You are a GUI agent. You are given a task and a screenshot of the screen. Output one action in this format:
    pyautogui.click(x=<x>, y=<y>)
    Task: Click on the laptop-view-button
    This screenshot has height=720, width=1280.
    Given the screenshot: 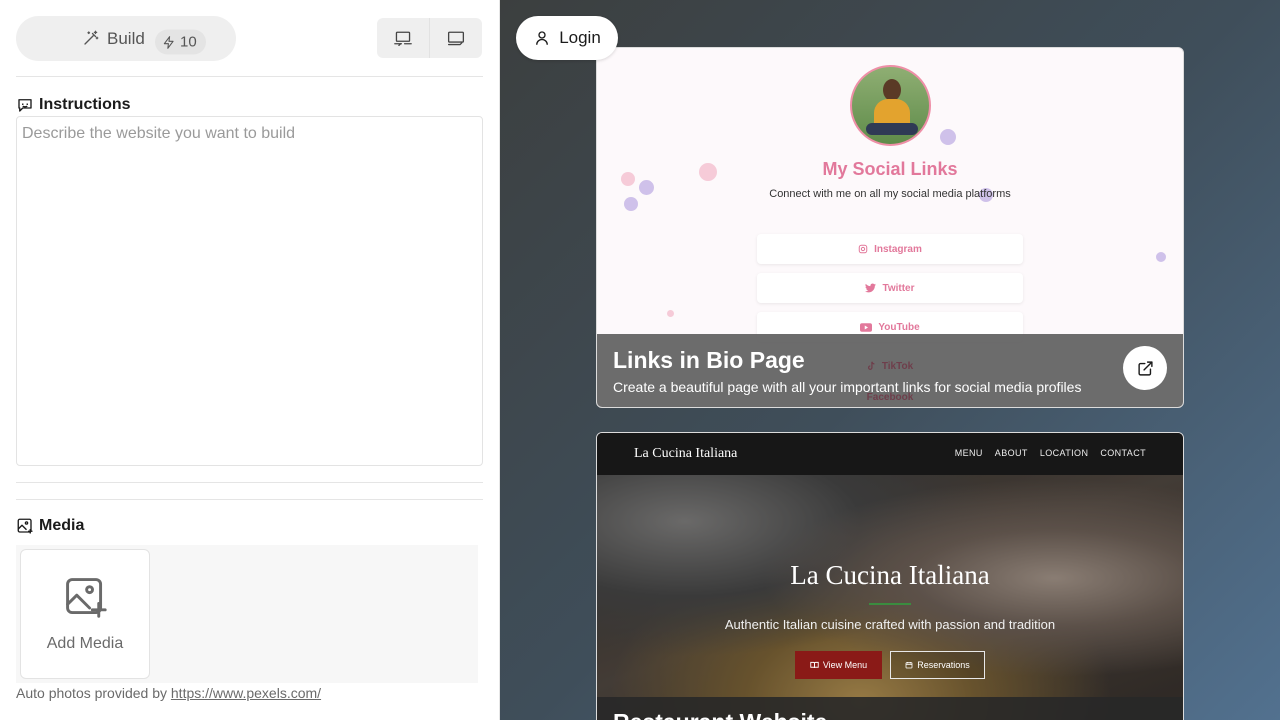 What is the action you would take?
    pyautogui.click(x=403, y=38)
    